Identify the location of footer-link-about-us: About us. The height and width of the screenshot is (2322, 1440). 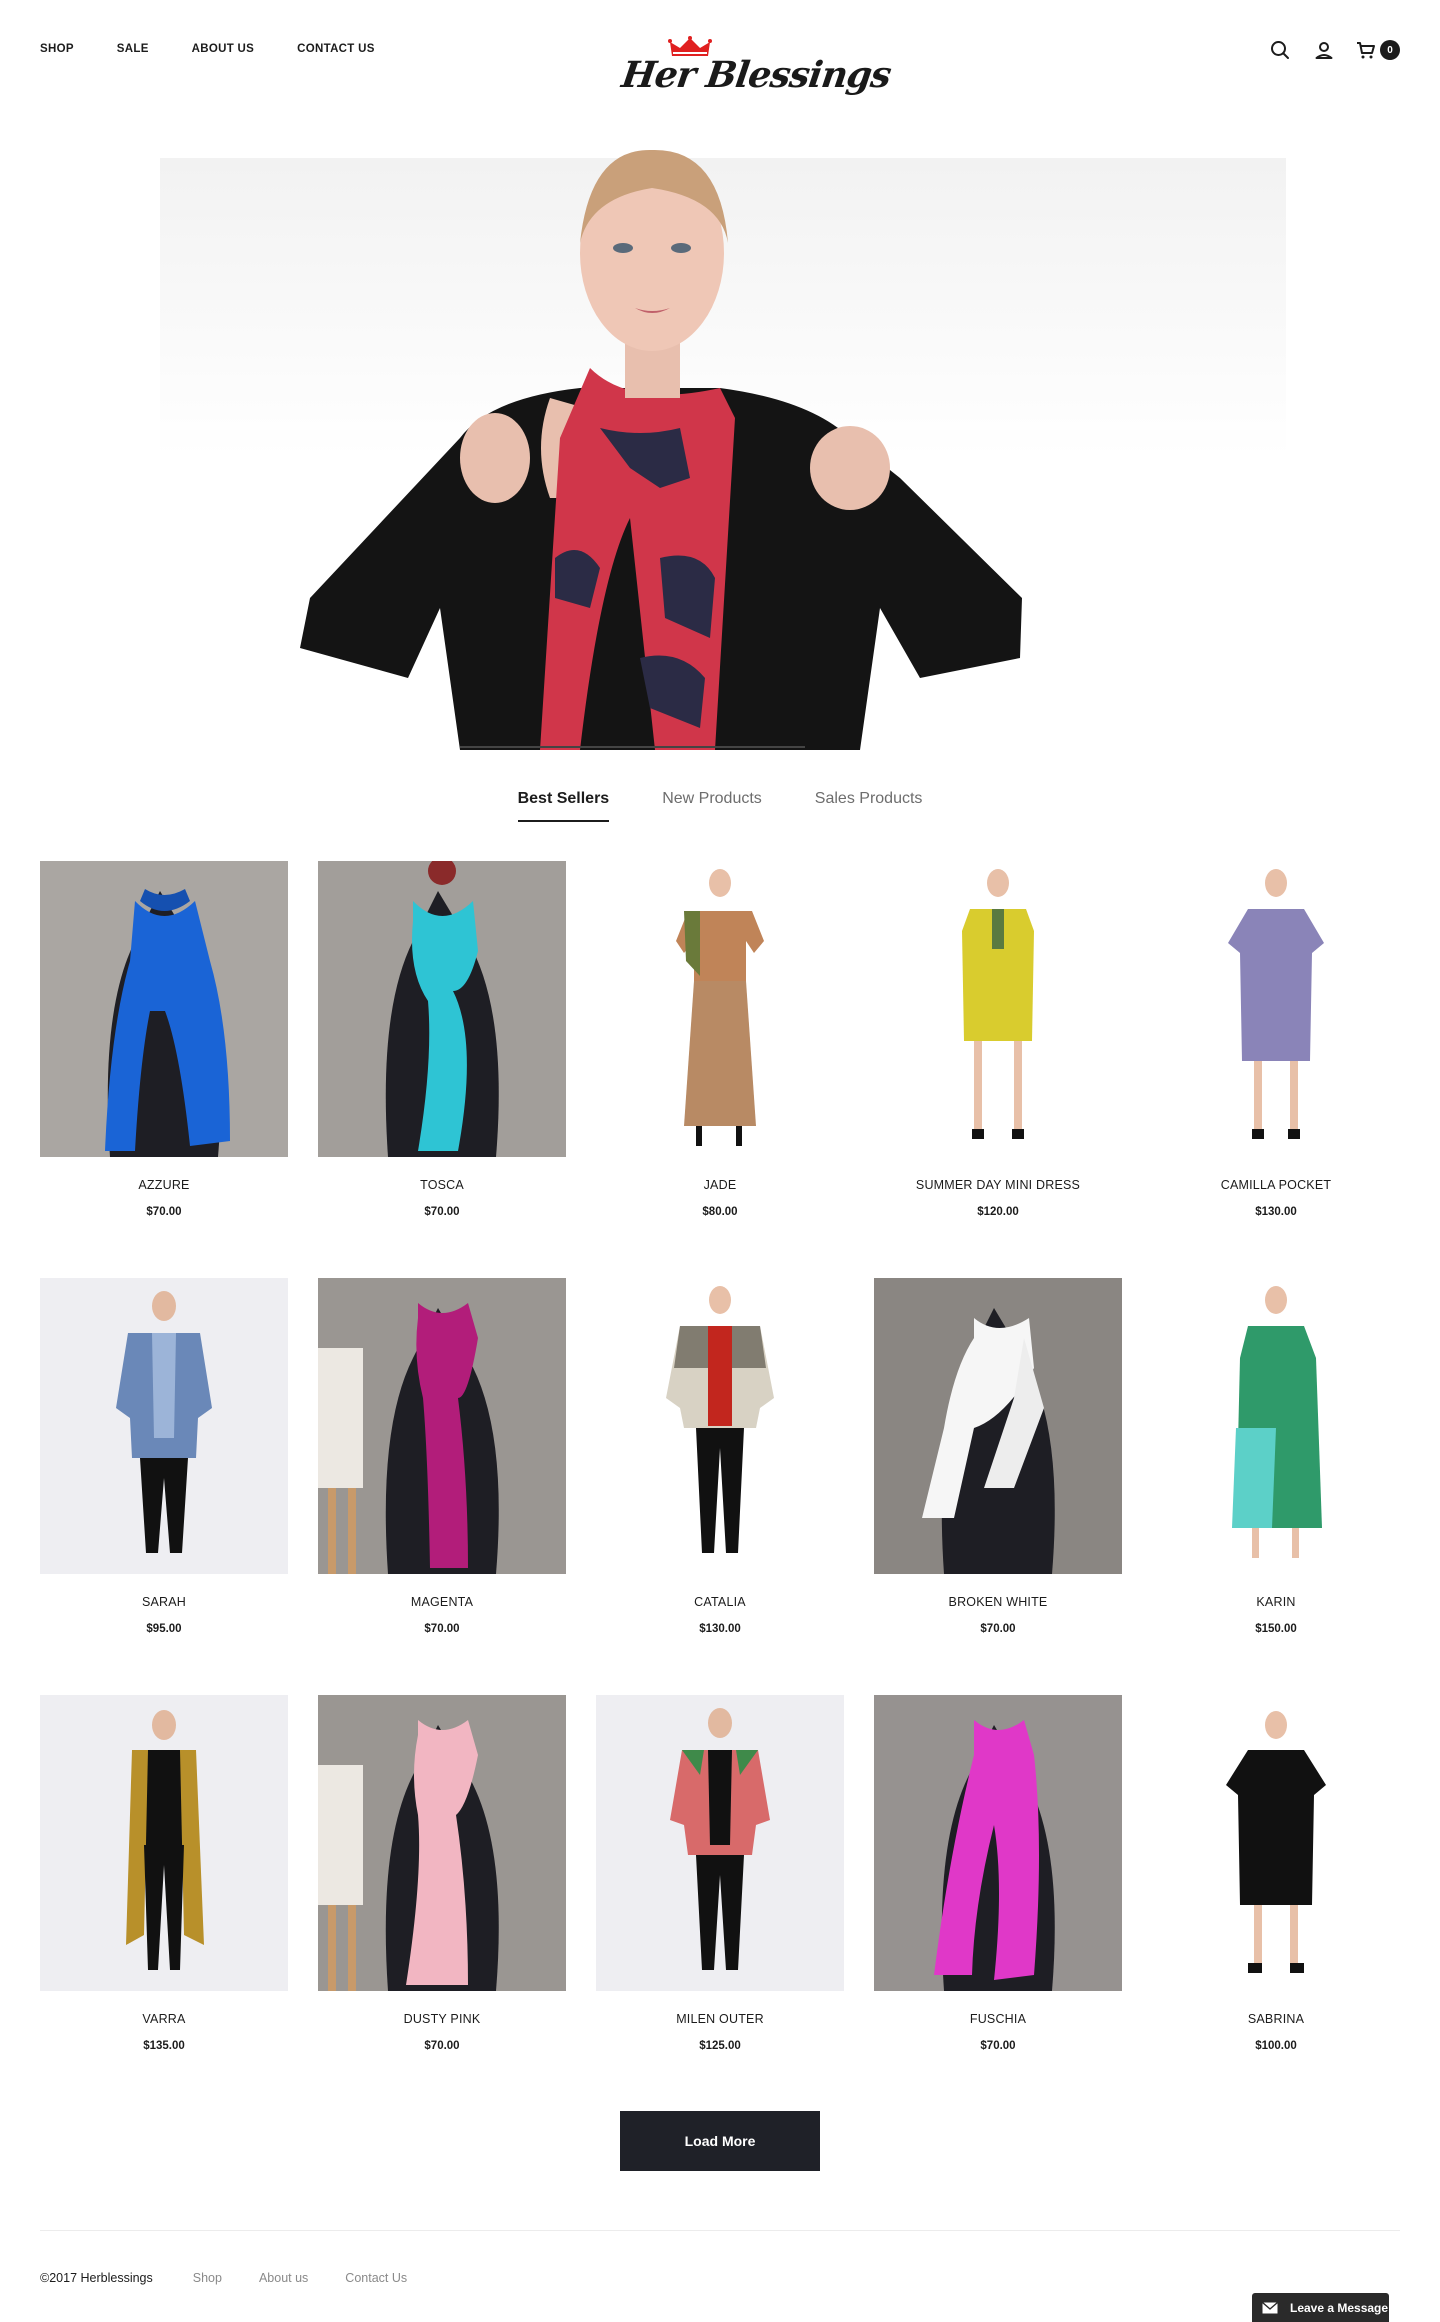
(283, 2278).